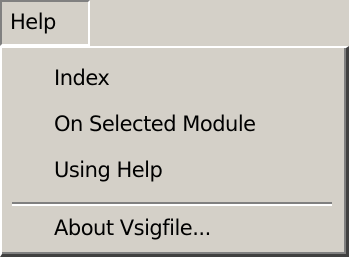 This screenshot has width=349, height=257. Describe the element at coordinates (108, 170) in the screenshot. I see `menu-item-using-help: Using Help` at that location.